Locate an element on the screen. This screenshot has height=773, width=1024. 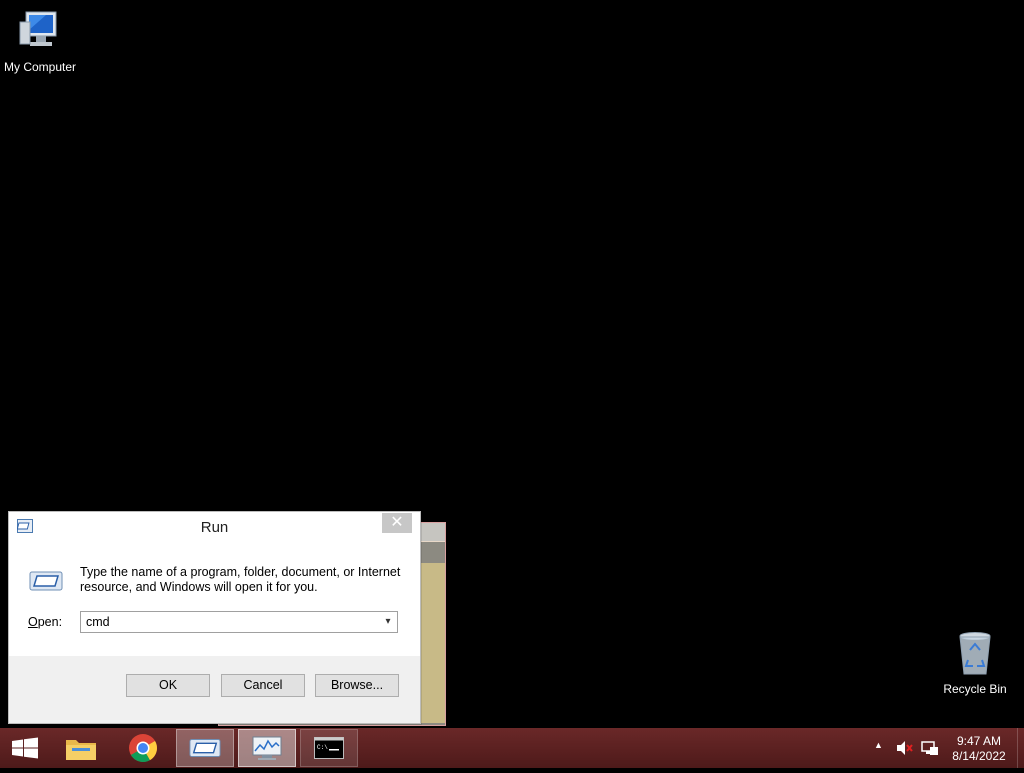
windows-logo-icon is located at coordinates (25, 748).